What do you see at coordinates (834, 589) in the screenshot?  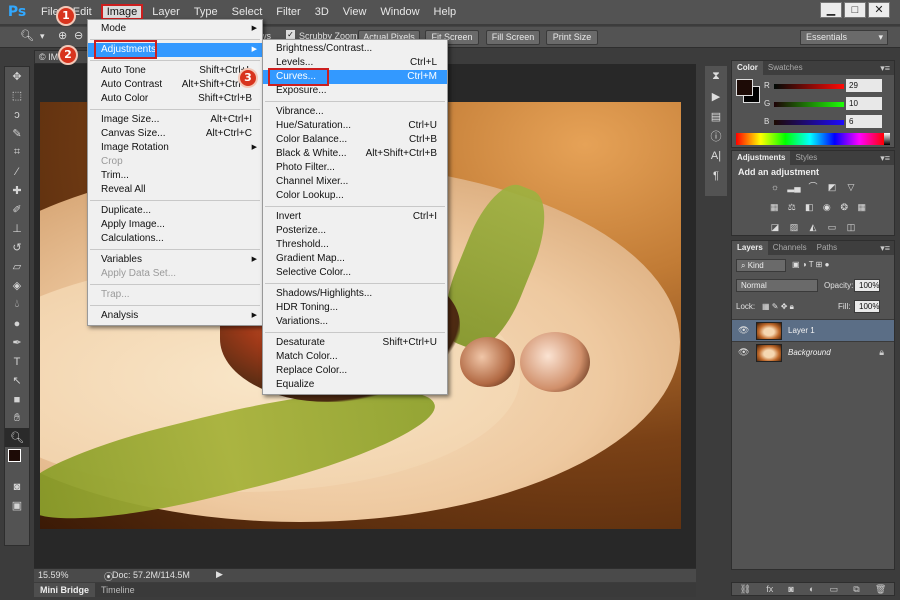 I see `new-group-icon: ▭` at bounding box center [834, 589].